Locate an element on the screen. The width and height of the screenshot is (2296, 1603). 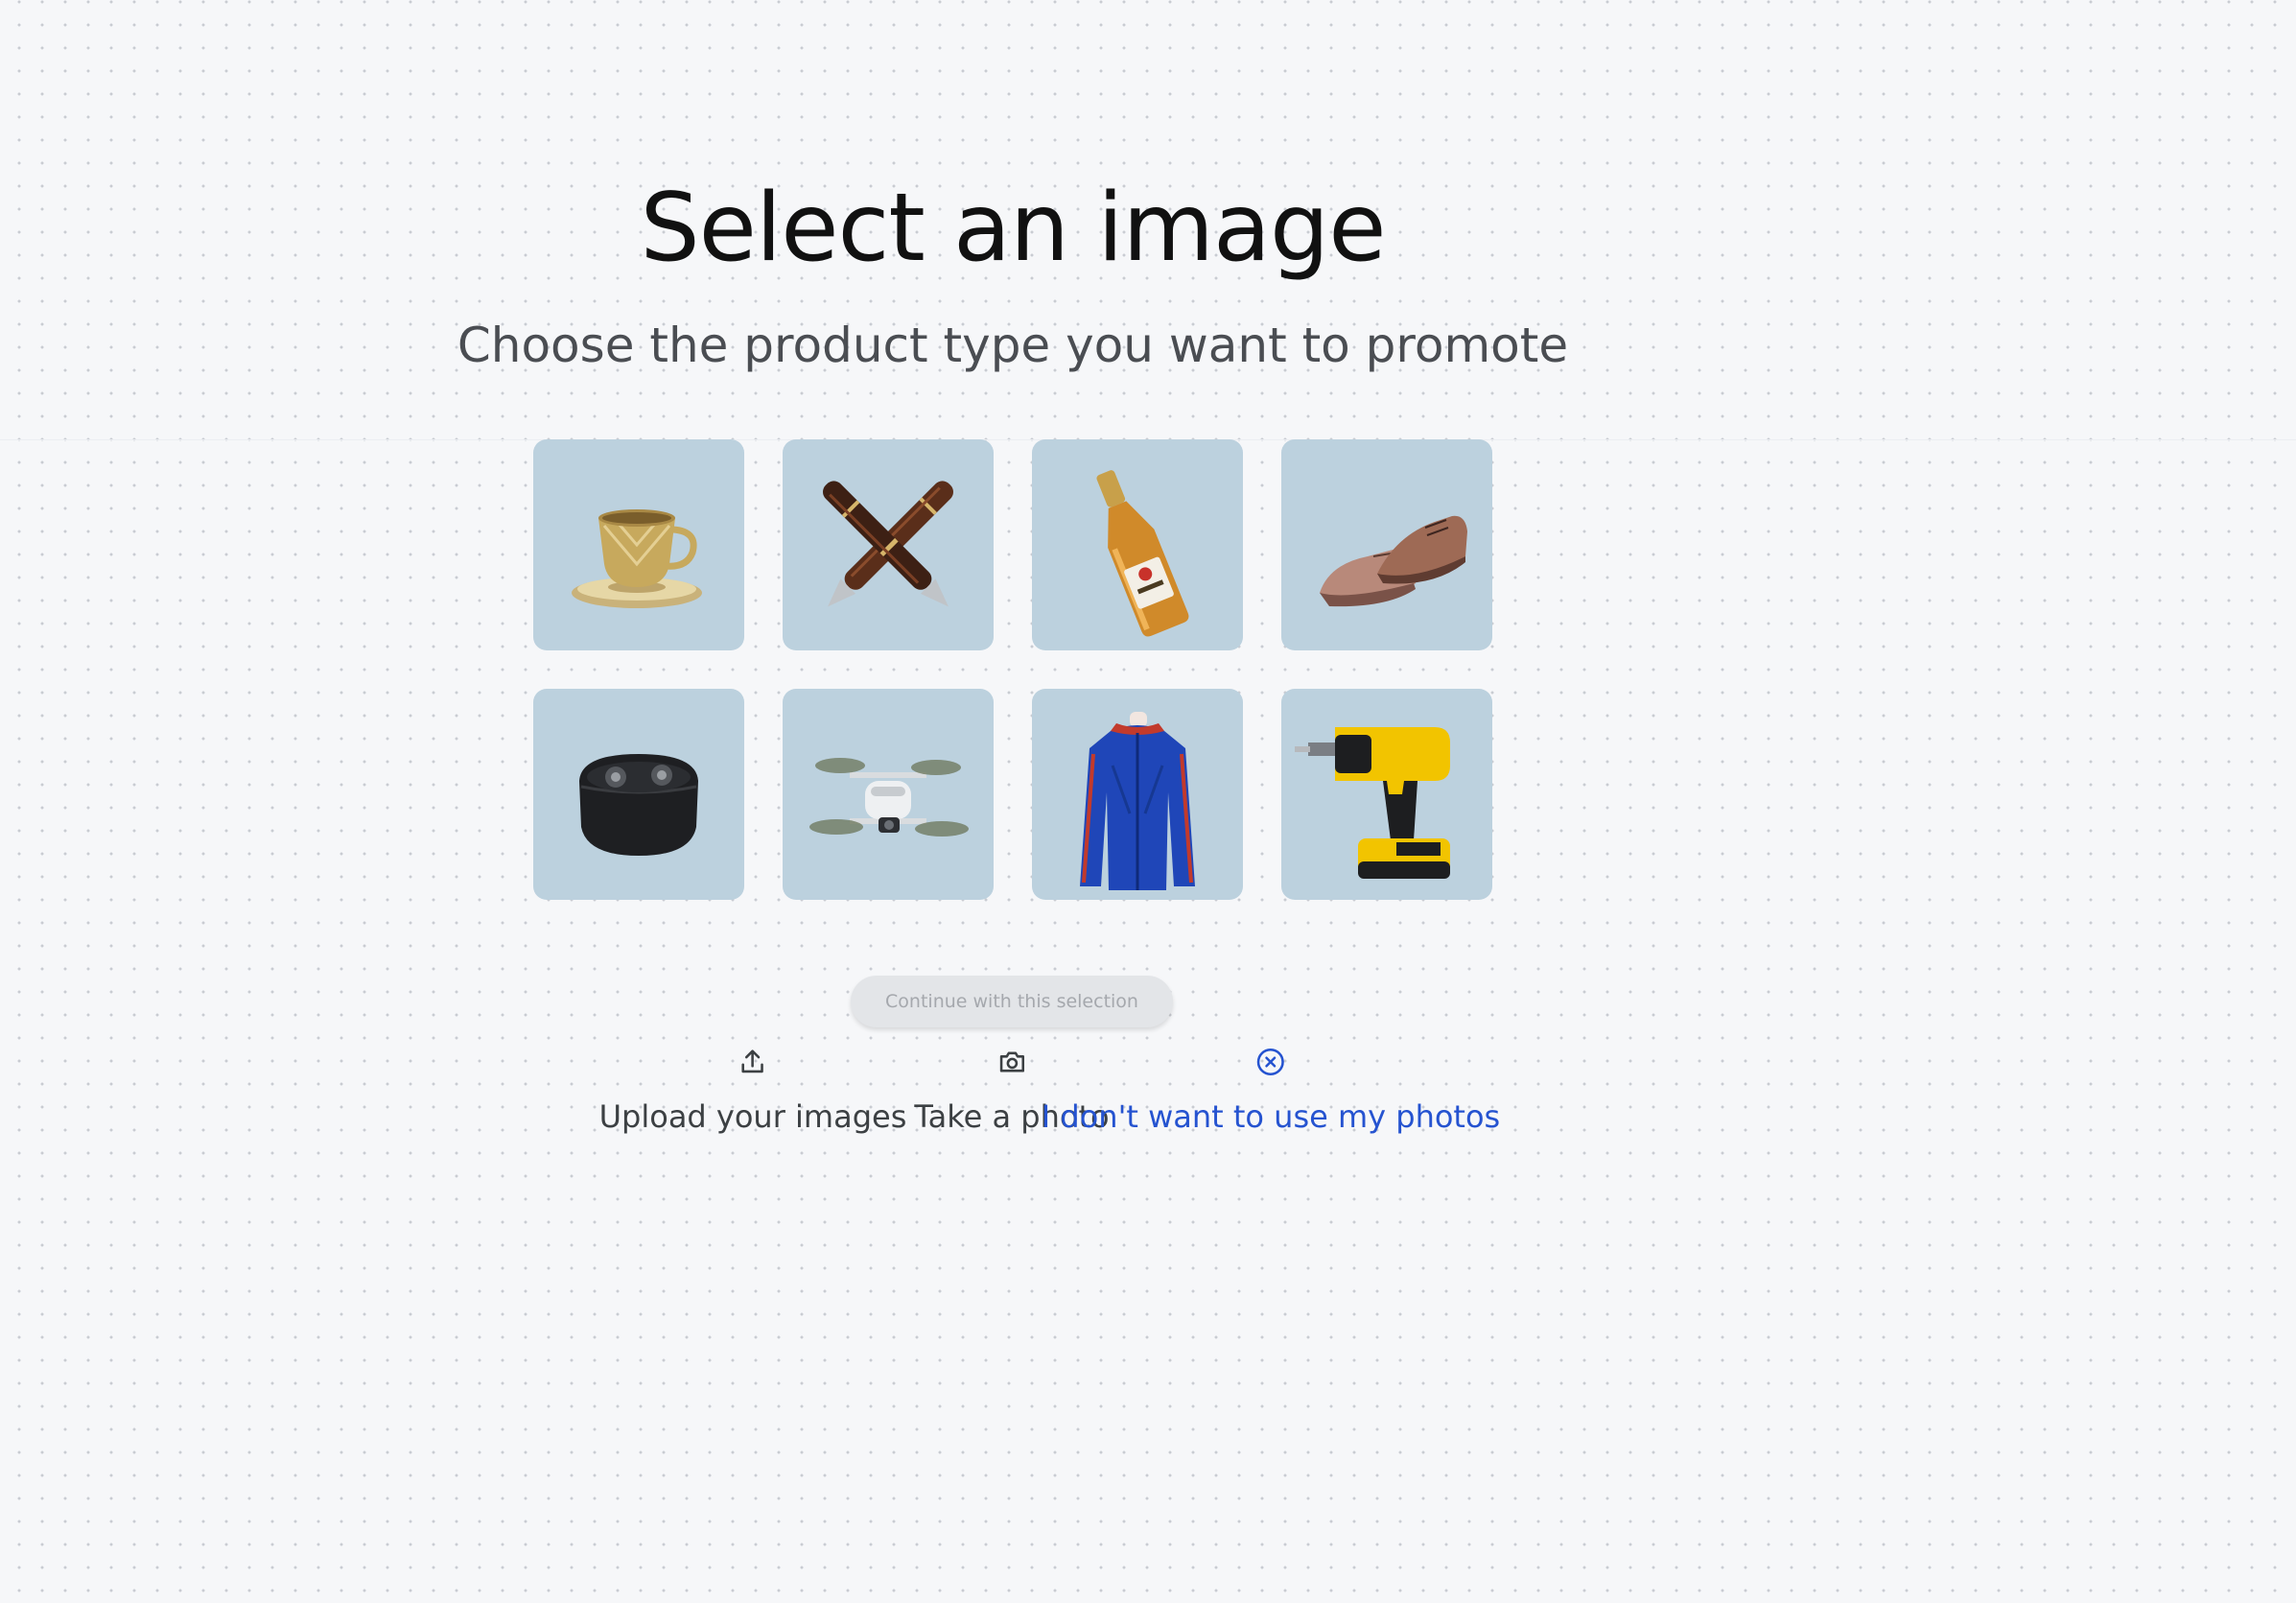
jacket-image is located at coordinates (1137, 801).